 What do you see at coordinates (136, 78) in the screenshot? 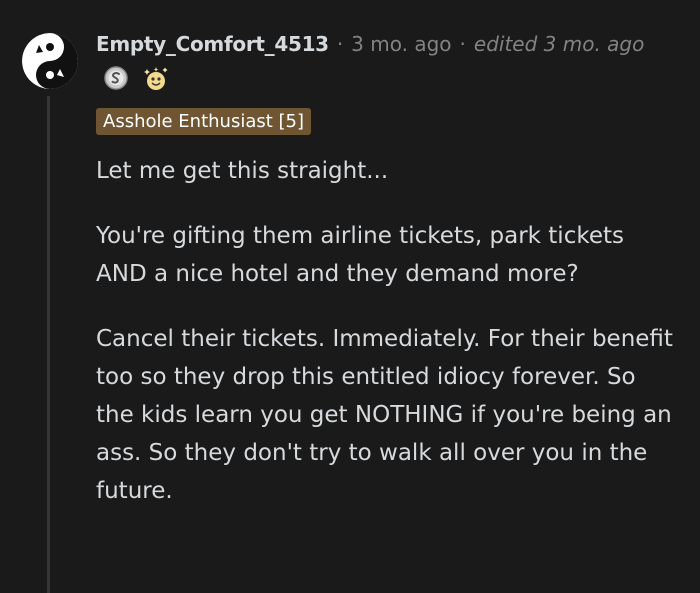
I see `awards-row` at bounding box center [136, 78].